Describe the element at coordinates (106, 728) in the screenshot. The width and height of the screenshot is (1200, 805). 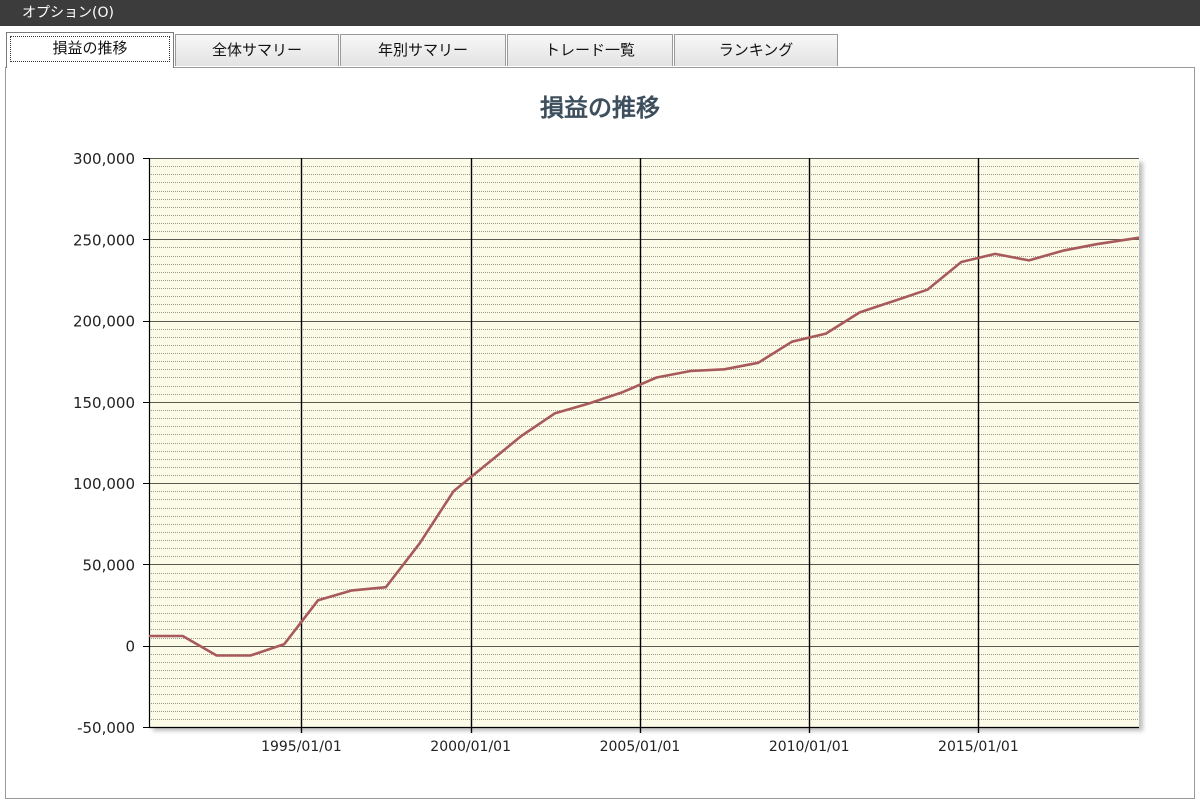
I see `y-tick-label: -50,000` at that location.